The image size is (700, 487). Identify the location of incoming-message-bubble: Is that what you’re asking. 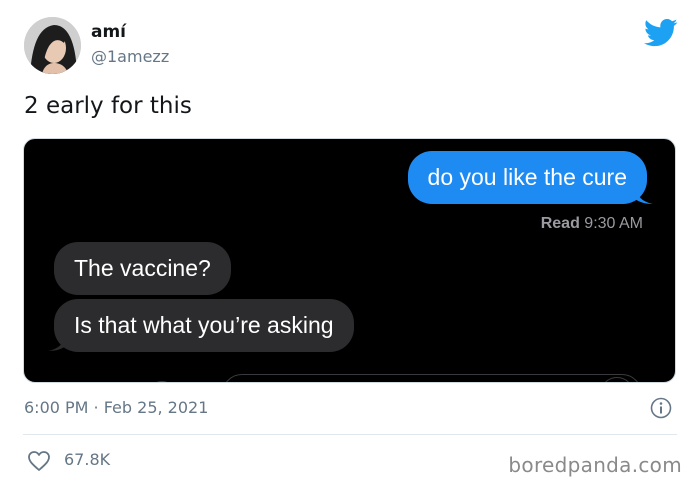
(204, 325).